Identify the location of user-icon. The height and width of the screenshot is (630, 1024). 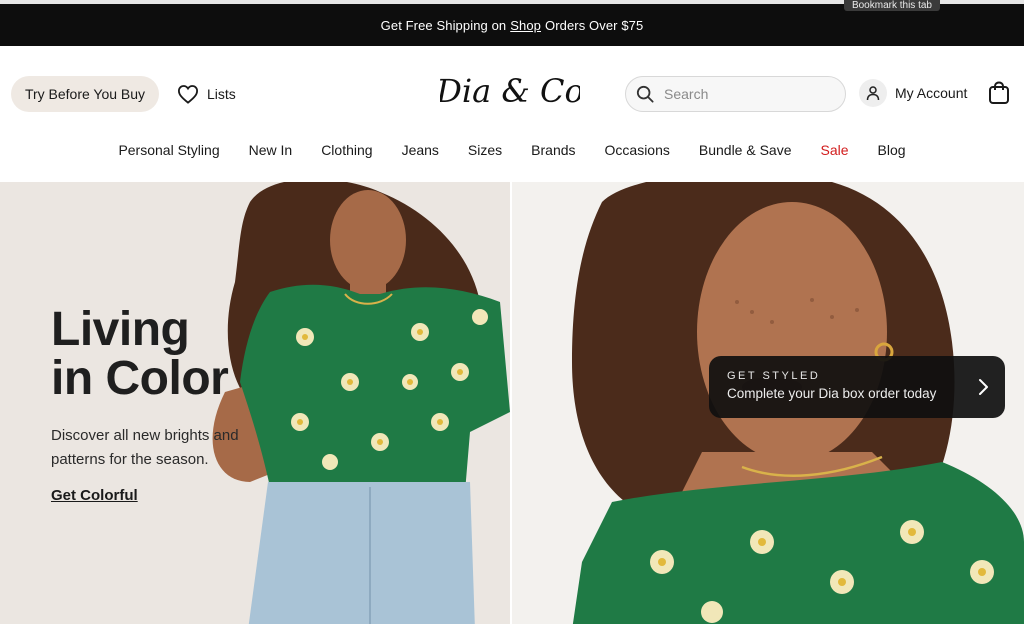
(873, 93).